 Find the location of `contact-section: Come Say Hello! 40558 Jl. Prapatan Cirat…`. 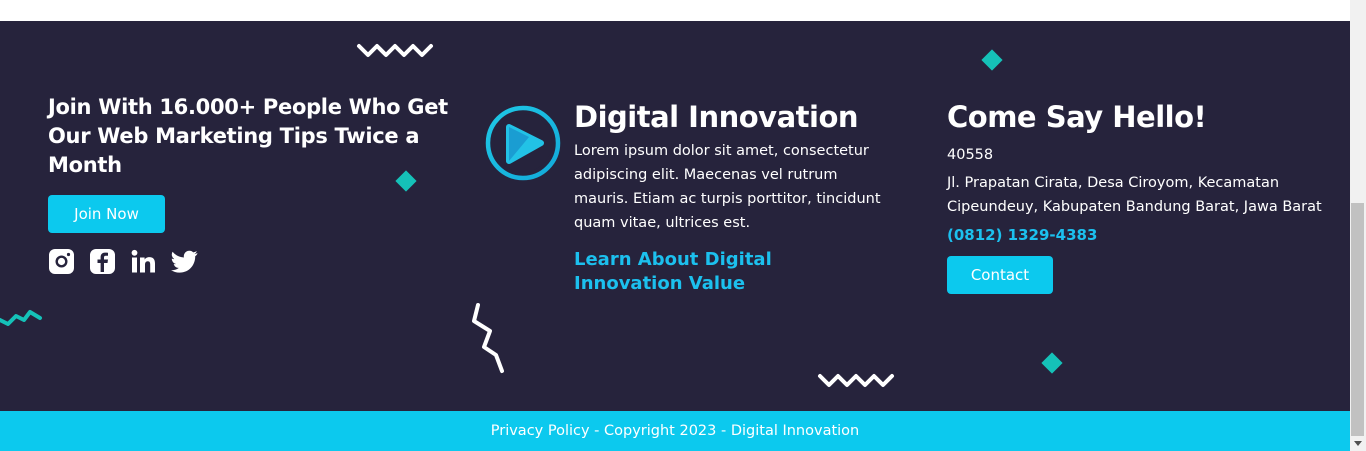

contact-section: Come Say Hello! 40558 Jl. Prapatan Cirat… is located at coordinates (1137, 196).